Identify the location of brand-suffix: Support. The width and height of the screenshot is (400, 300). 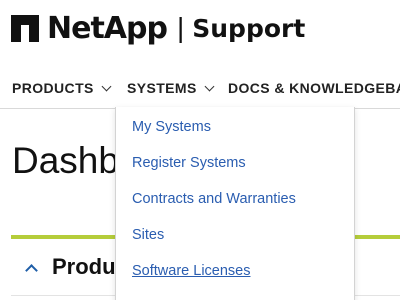
(249, 28).